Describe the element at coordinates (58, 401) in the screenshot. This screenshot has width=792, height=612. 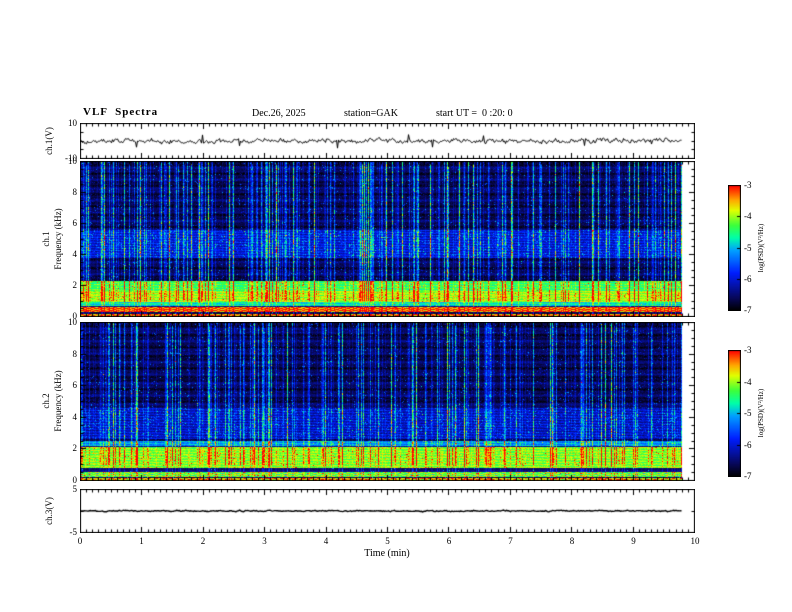
I see `spec2-frequency-axis-label: Frequency (kHz)` at that location.